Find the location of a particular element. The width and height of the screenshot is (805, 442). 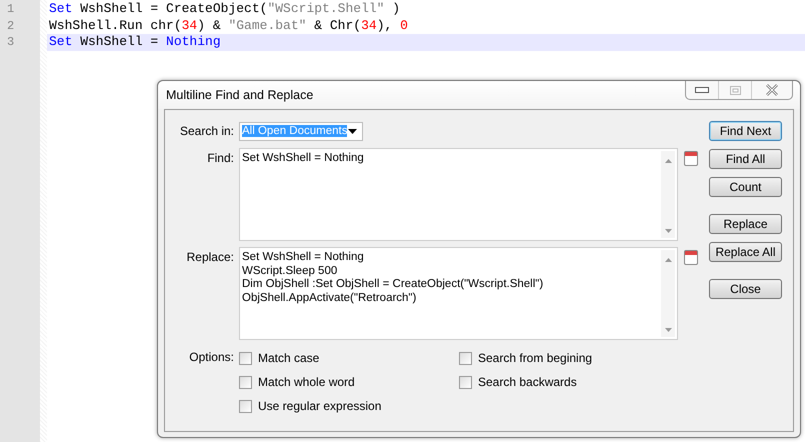

dialog-button: Find All is located at coordinates (745, 159).